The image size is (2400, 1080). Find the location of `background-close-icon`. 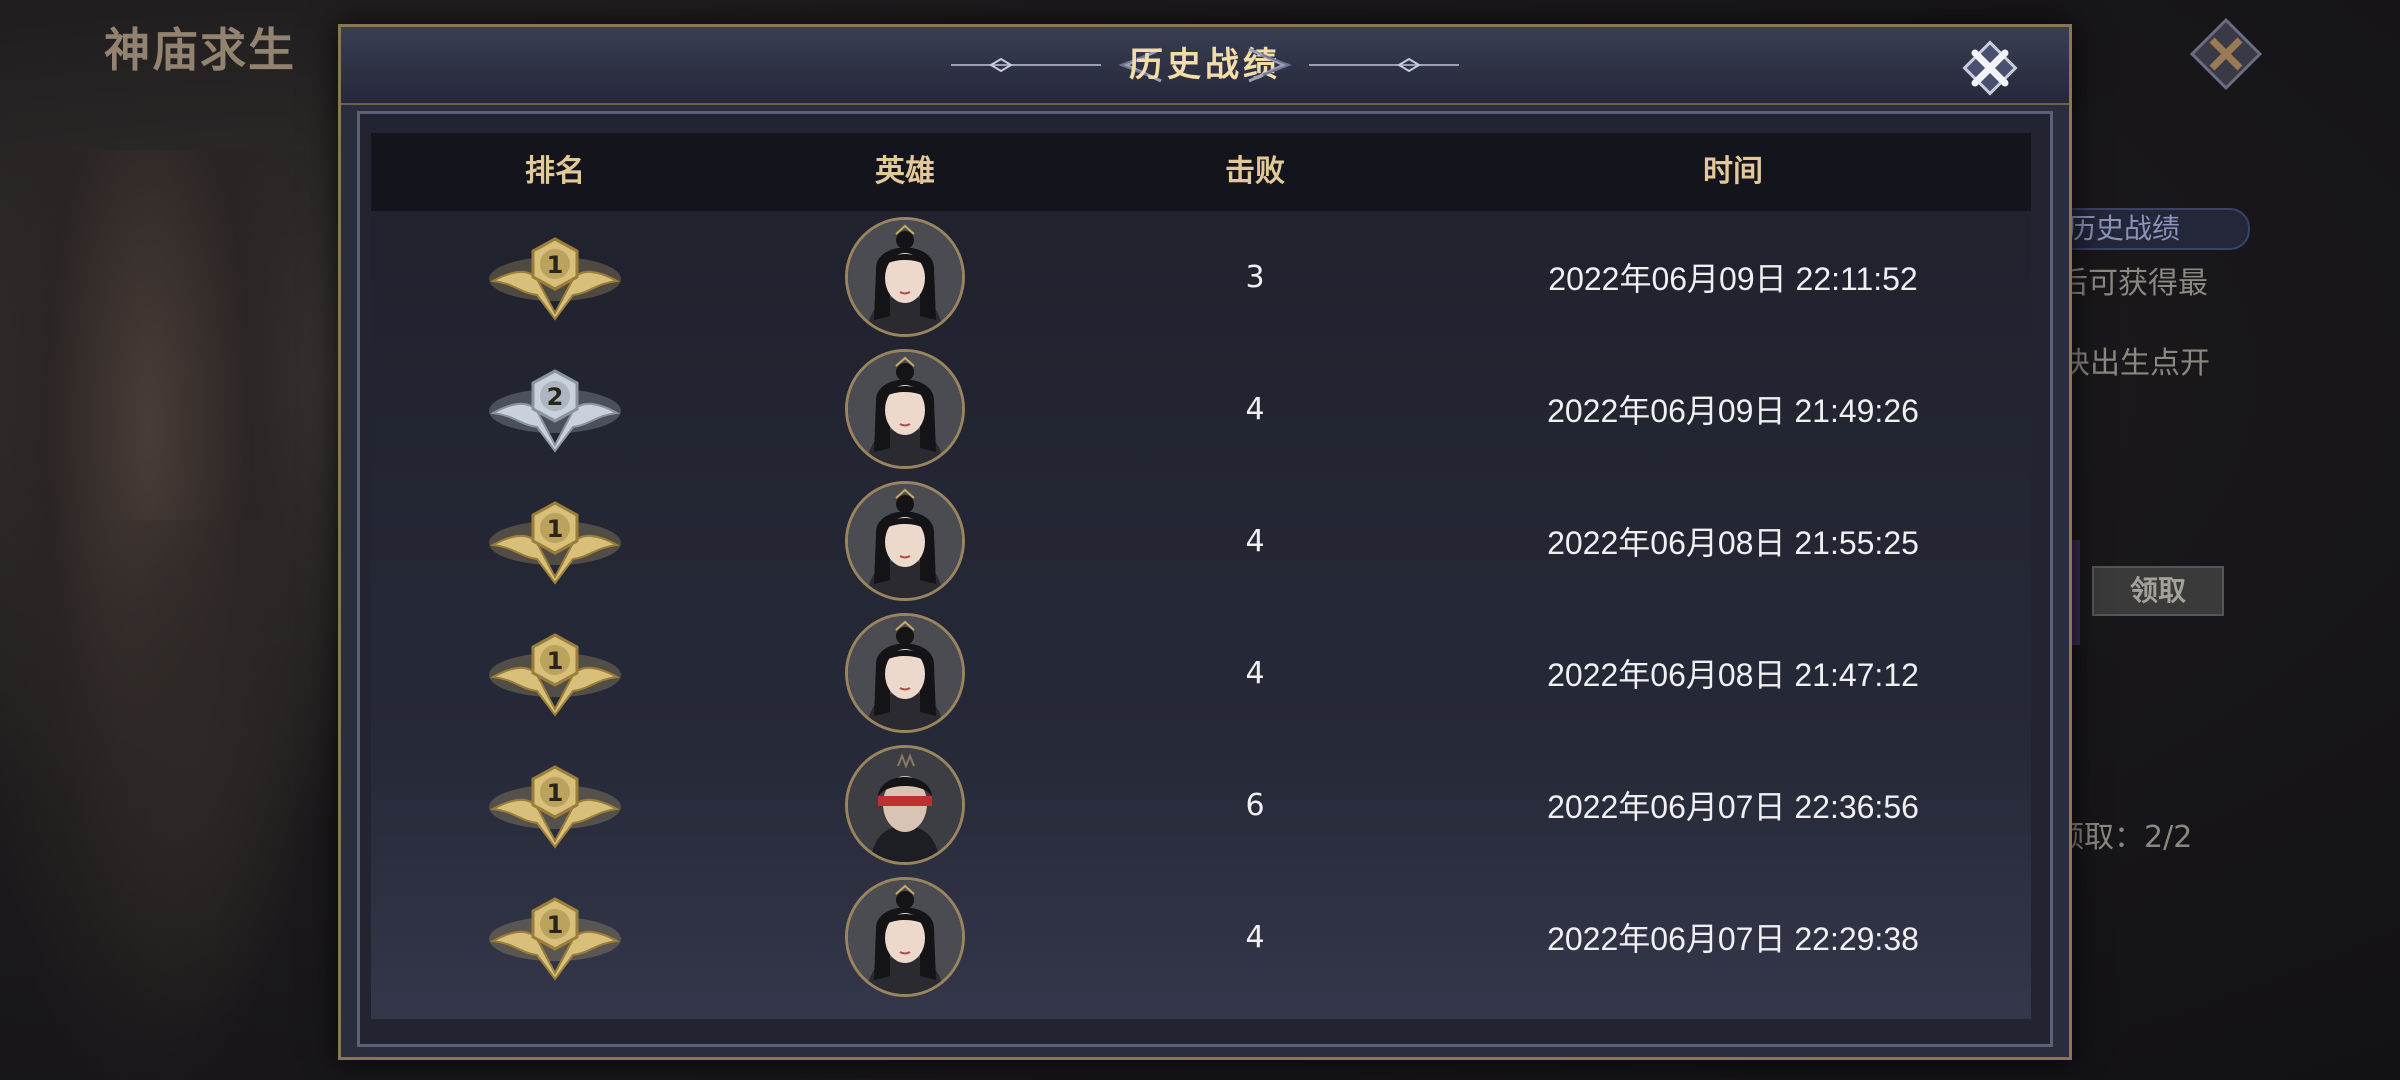

background-close-icon is located at coordinates (2226, 54).